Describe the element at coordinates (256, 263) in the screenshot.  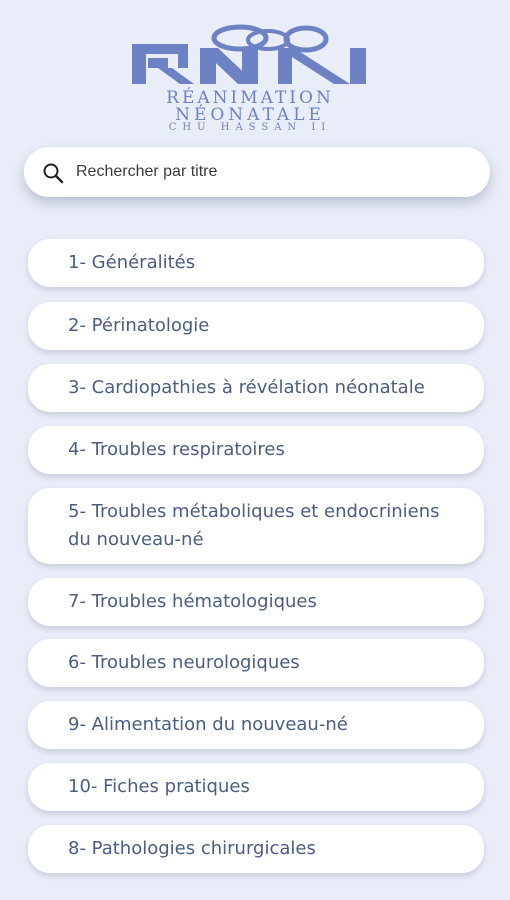
I see `chapter-card-1: 1- Généralités` at that location.